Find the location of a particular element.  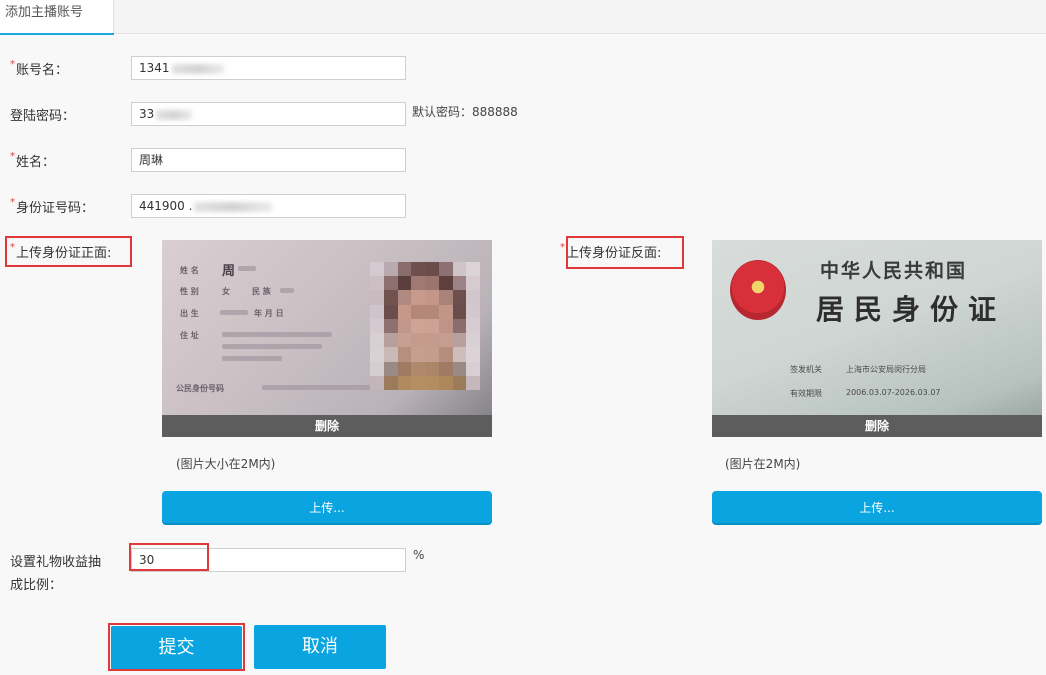

submit-button: 提交 is located at coordinates (176, 648).